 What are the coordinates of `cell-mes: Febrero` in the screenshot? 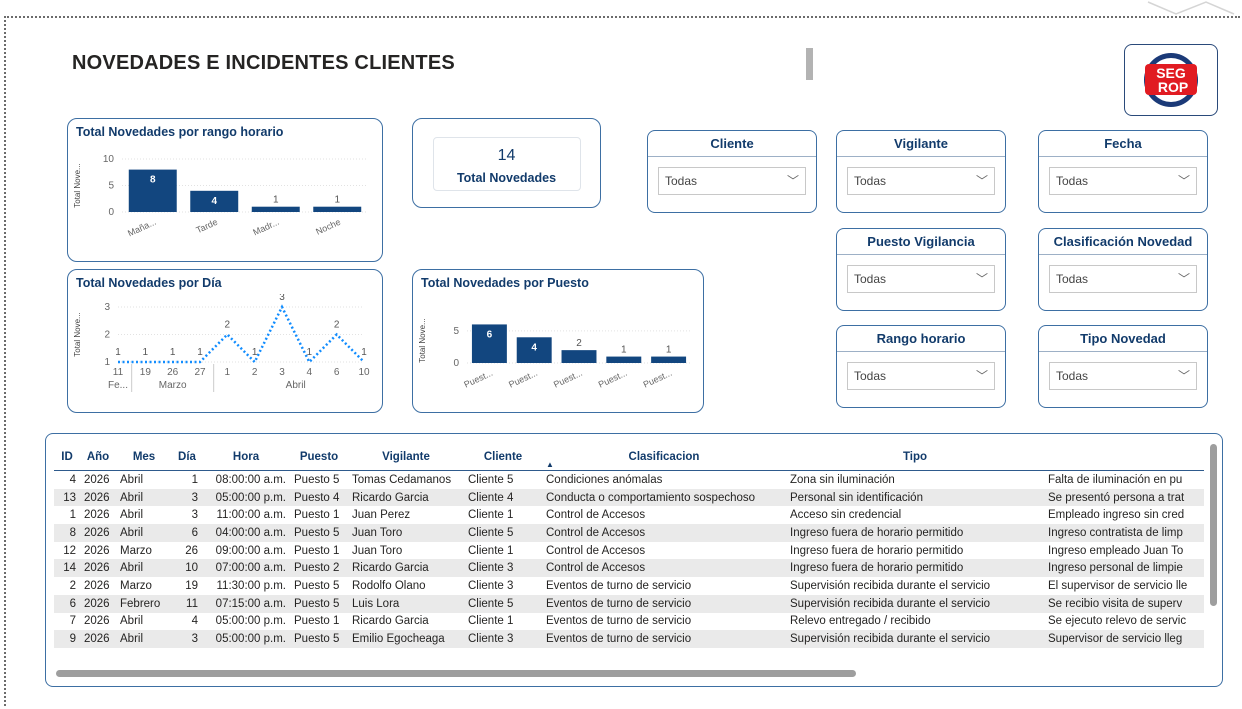 It's located at (144, 603).